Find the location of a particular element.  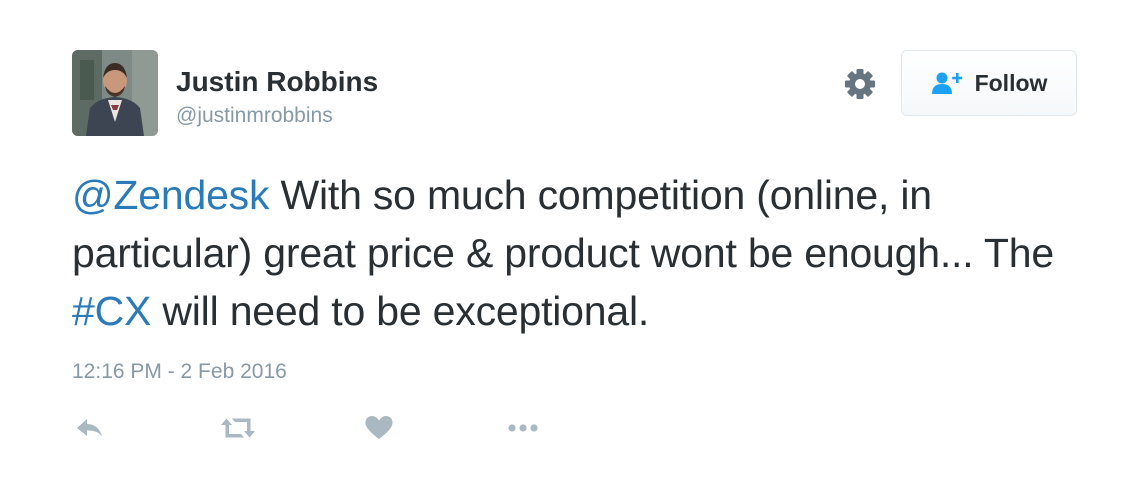

retweet-icon is located at coordinates (238, 428).